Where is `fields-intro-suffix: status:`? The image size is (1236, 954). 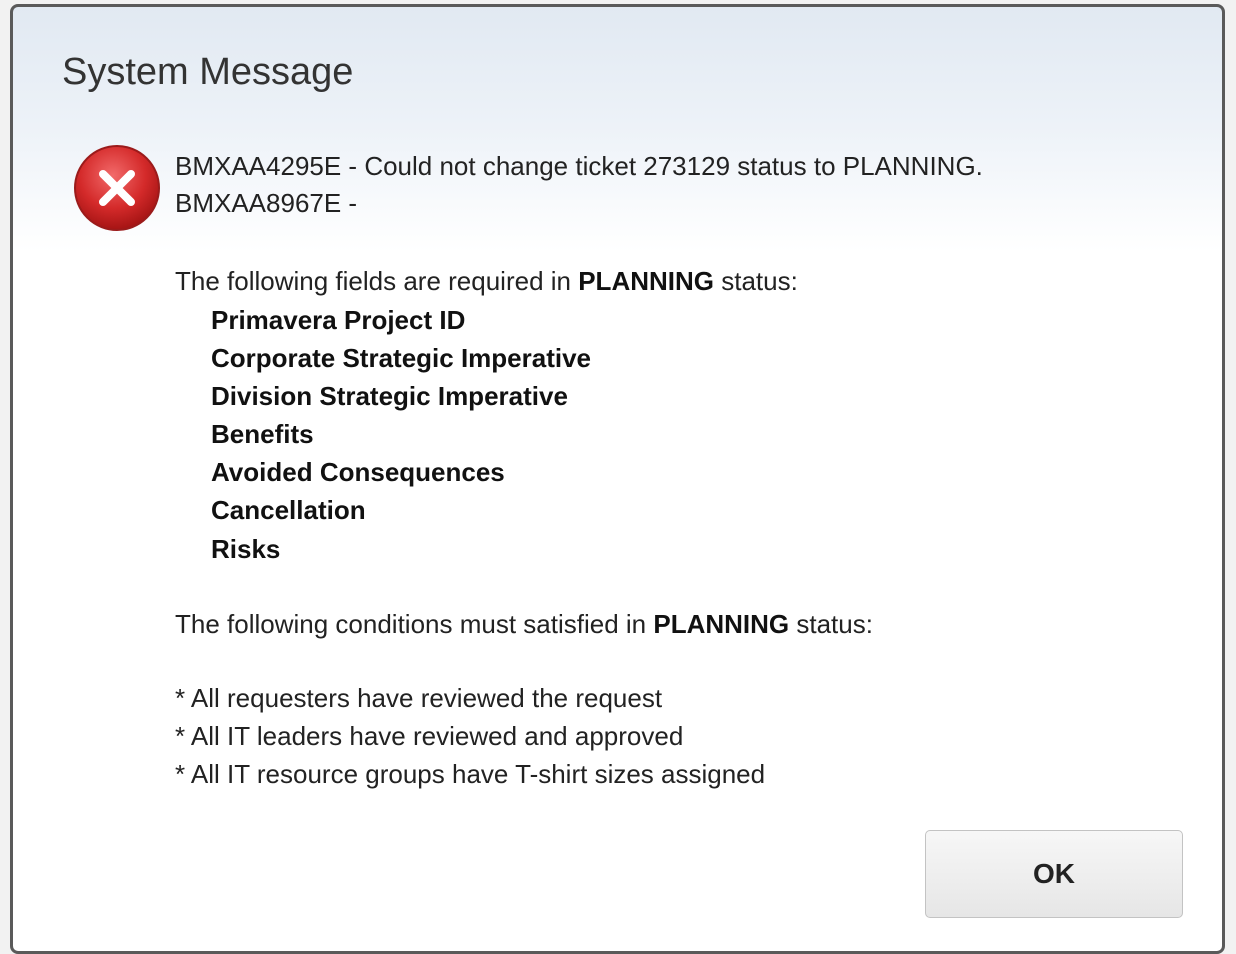 fields-intro-suffix: status: is located at coordinates (756, 281).